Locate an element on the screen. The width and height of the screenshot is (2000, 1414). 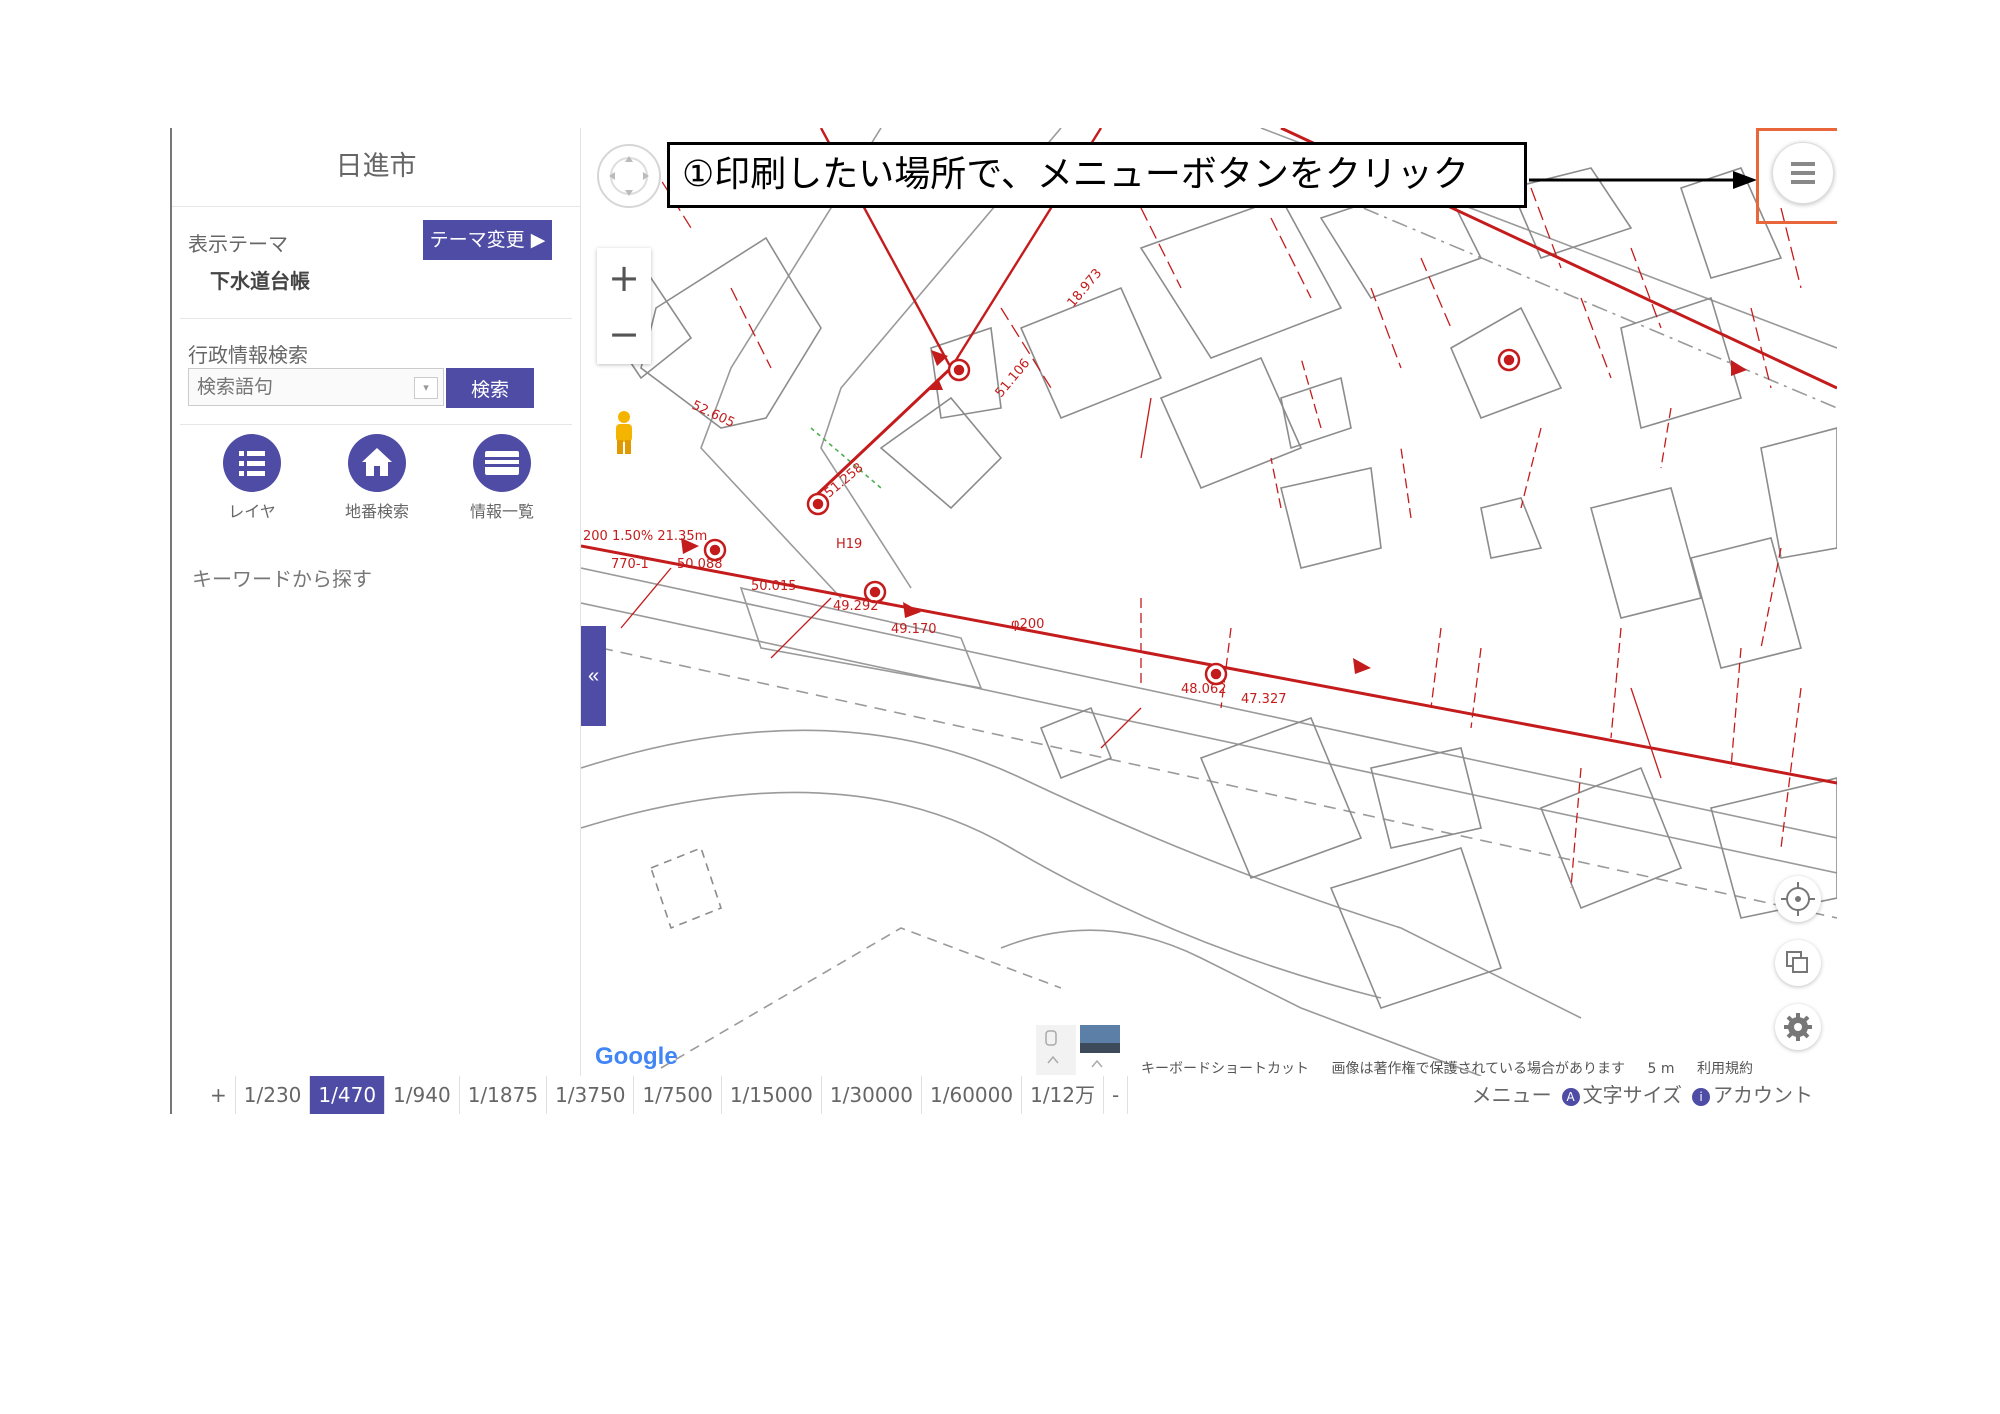
scale-option: 1/940 is located at coordinates (422, 1095).